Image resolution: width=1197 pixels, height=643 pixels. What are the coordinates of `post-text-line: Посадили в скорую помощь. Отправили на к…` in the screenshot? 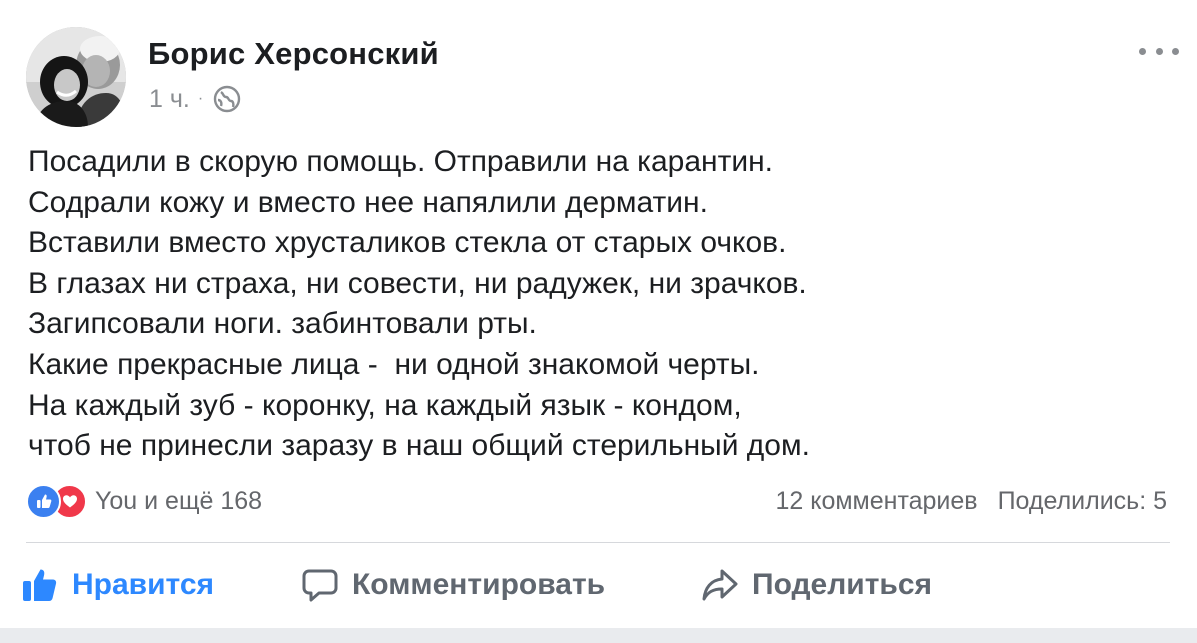 It's located at (400, 161).